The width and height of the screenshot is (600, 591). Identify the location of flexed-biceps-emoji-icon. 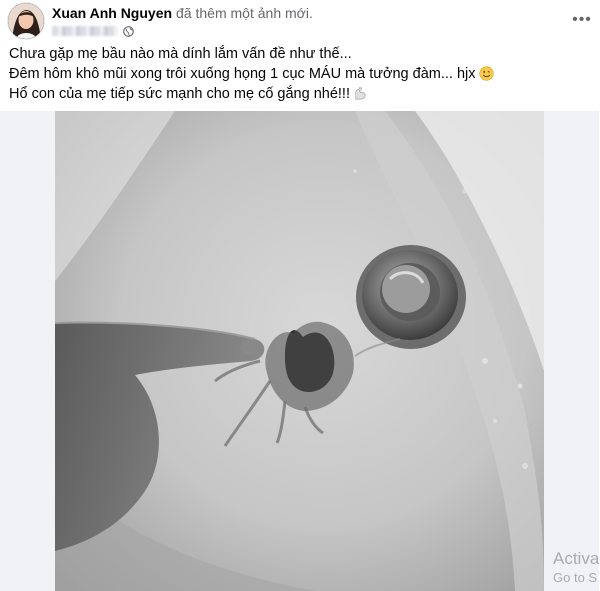
(360, 93).